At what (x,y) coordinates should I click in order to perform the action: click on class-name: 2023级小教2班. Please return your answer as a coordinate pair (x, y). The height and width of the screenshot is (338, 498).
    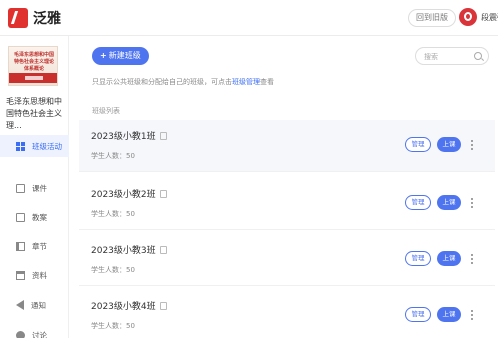
    Looking at the image, I should click on (123, 195).